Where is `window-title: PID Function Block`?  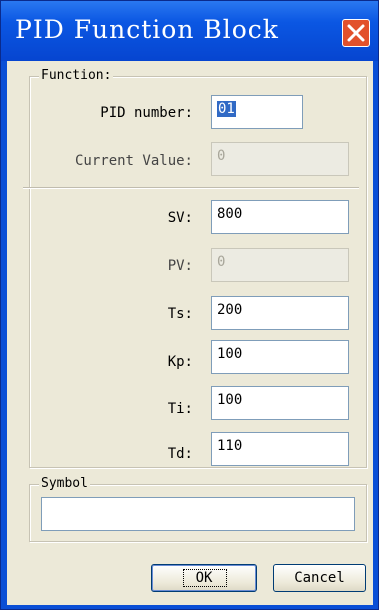 window-title: PID Function Block is located at coordinates (147, 29).